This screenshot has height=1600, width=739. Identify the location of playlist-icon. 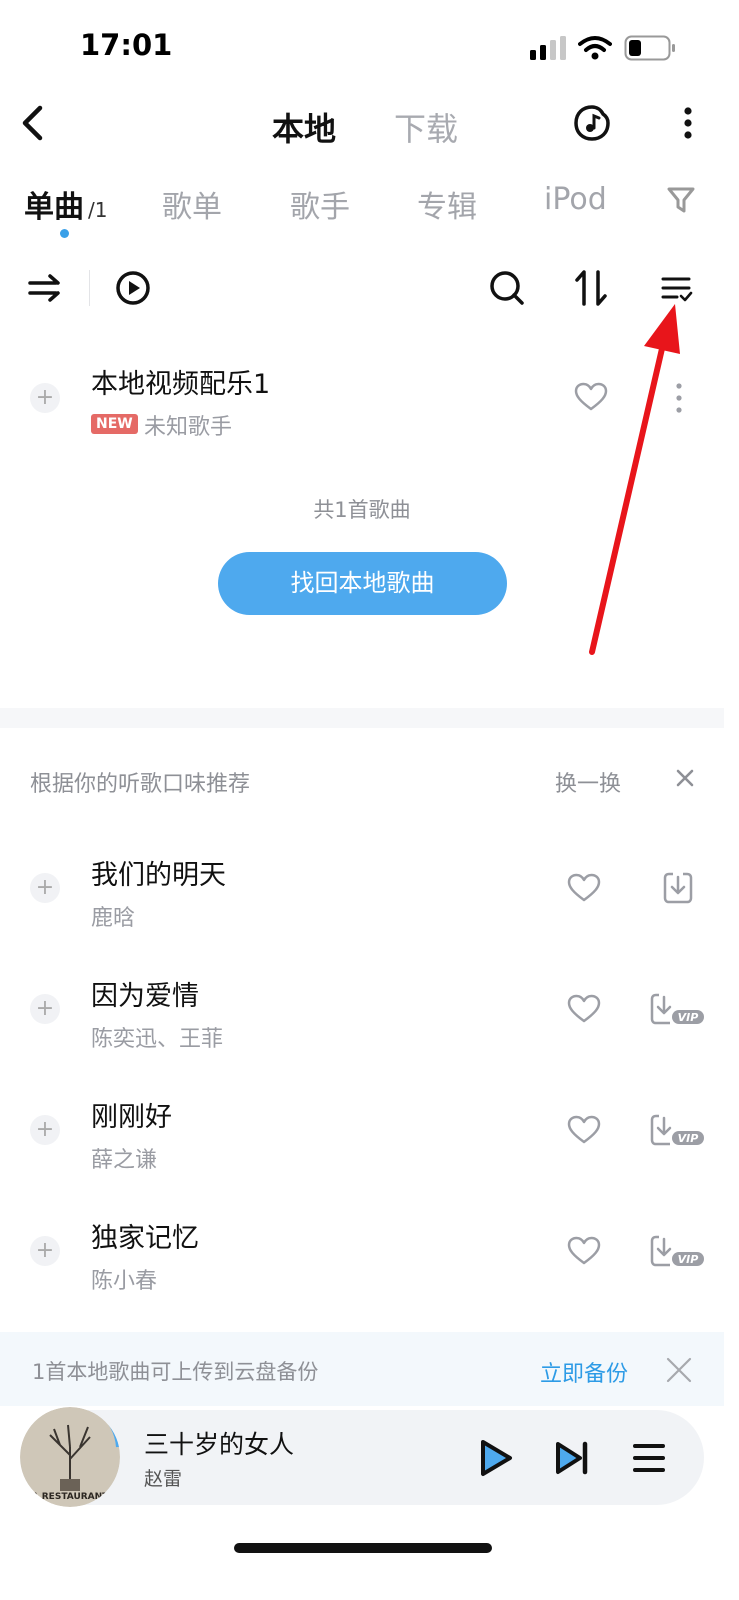
(649, 1458).